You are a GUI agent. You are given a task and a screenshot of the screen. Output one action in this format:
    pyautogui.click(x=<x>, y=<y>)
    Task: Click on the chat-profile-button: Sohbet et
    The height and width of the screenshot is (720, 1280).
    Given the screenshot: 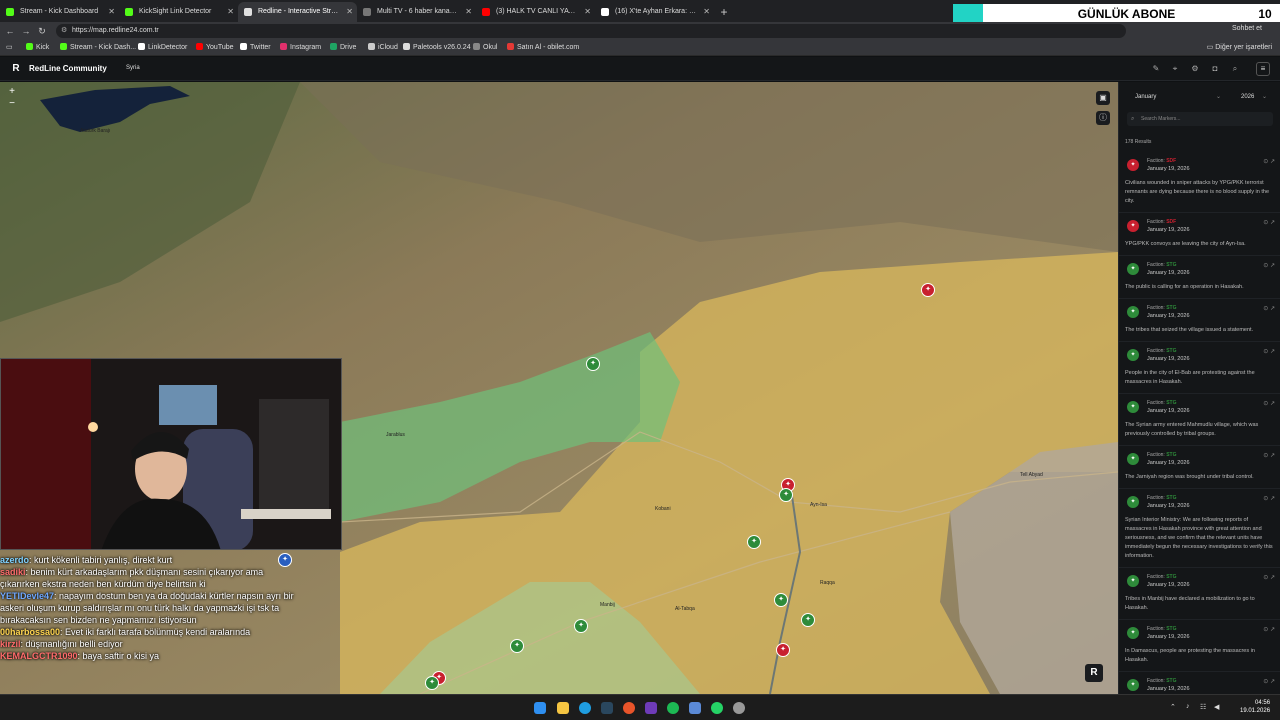 What is the action you would take?
    pyautogui.click(x=1247, y=28)
    